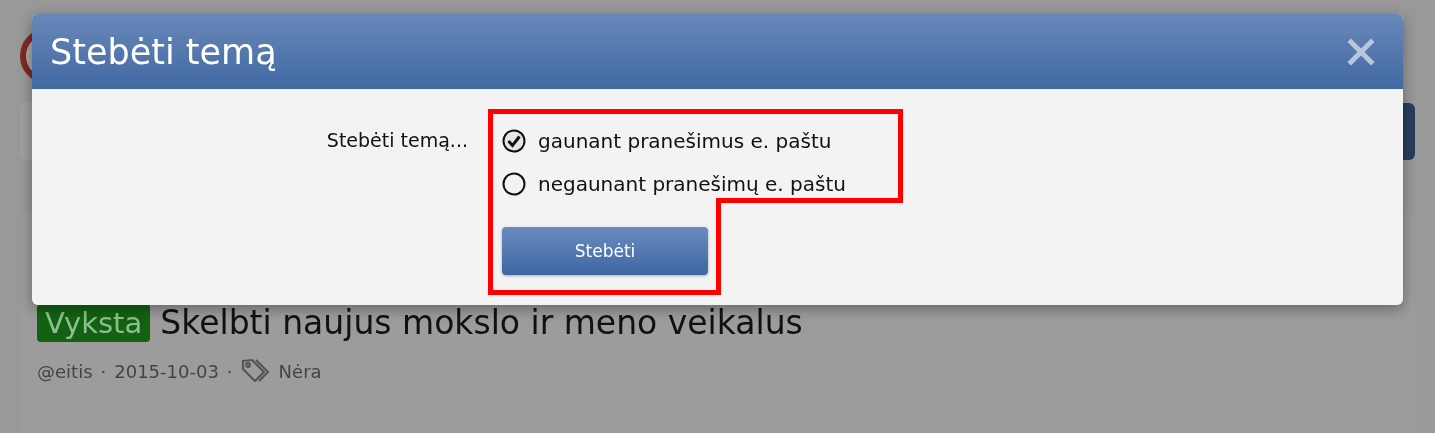 The width and height of the screenshot is (1435, 433). I want to click on close-icon, so click(1361, 51).